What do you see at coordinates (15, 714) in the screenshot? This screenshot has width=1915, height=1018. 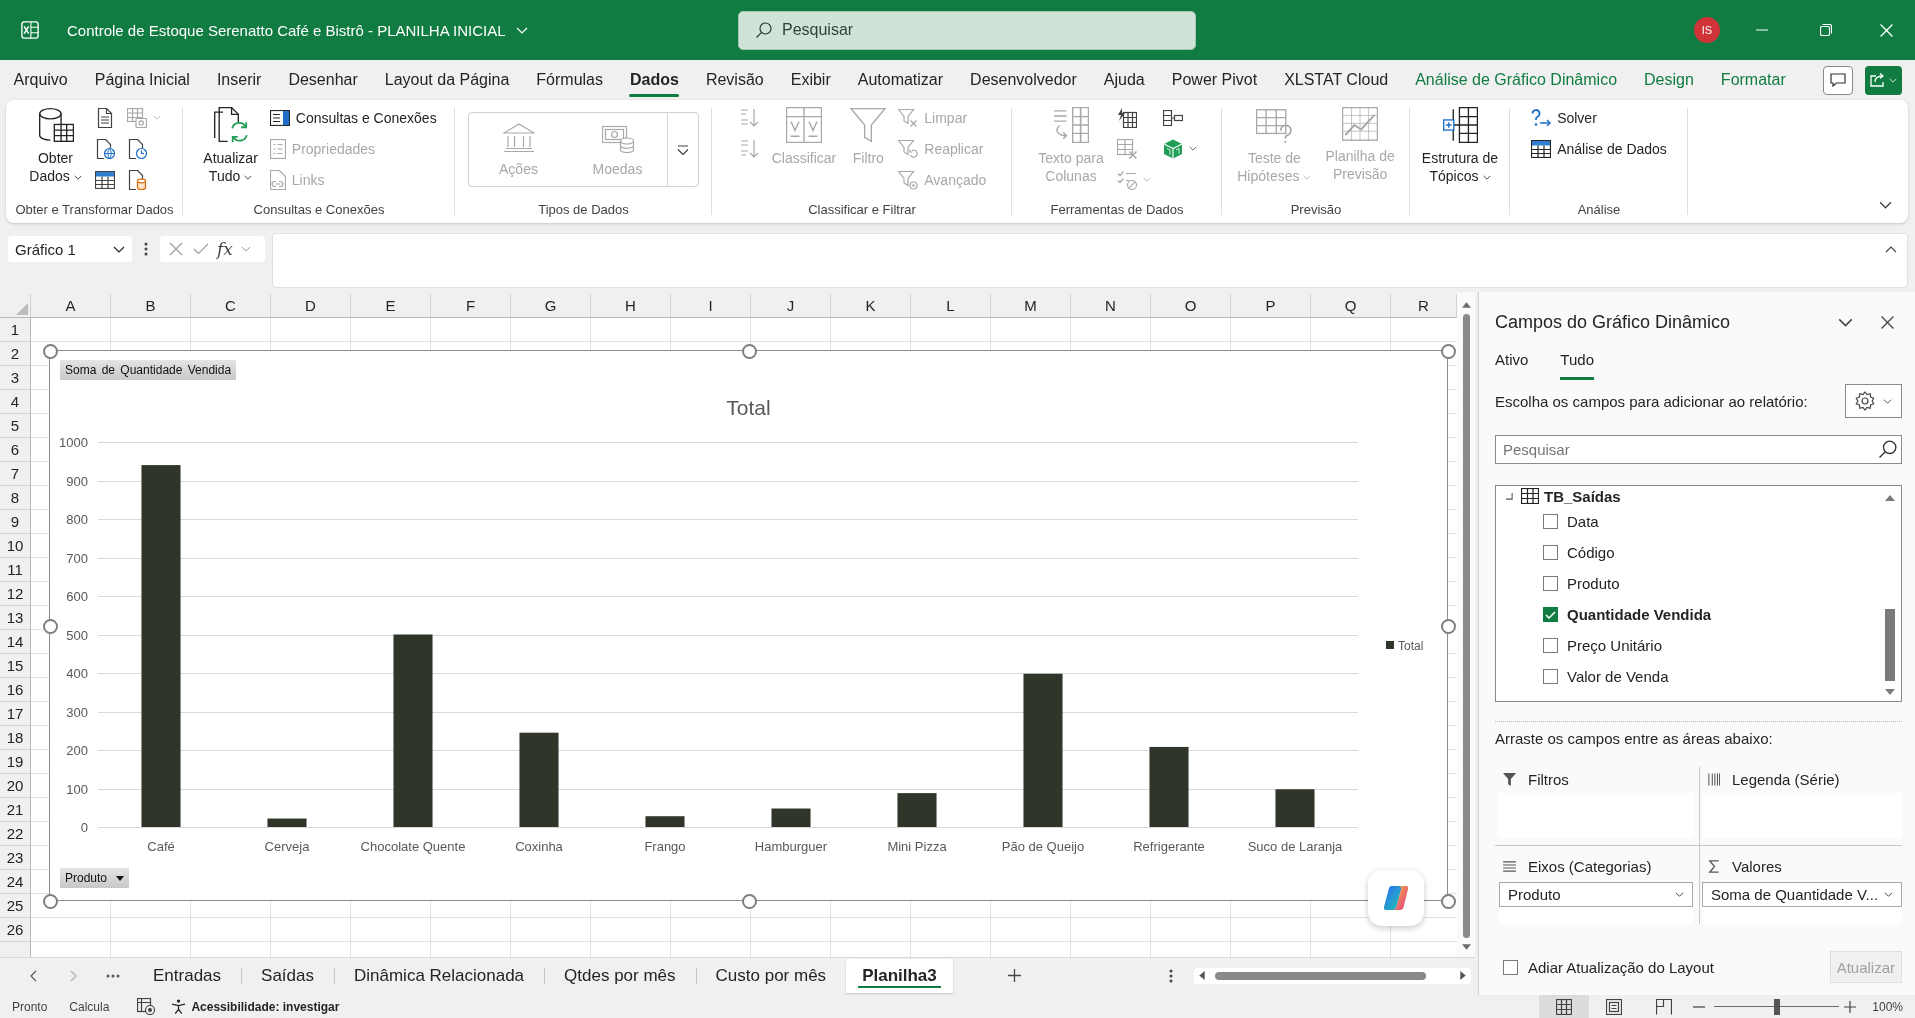 I see `row-header: 17` at bounding box center [15, 714].